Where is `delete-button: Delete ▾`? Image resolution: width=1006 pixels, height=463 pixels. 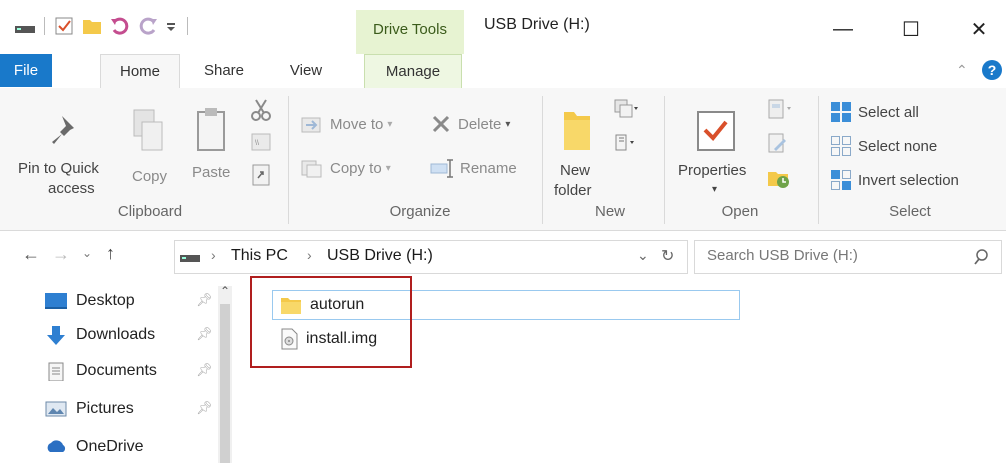 delete-button: Delete ▾ is located at coordinates (470, 124).